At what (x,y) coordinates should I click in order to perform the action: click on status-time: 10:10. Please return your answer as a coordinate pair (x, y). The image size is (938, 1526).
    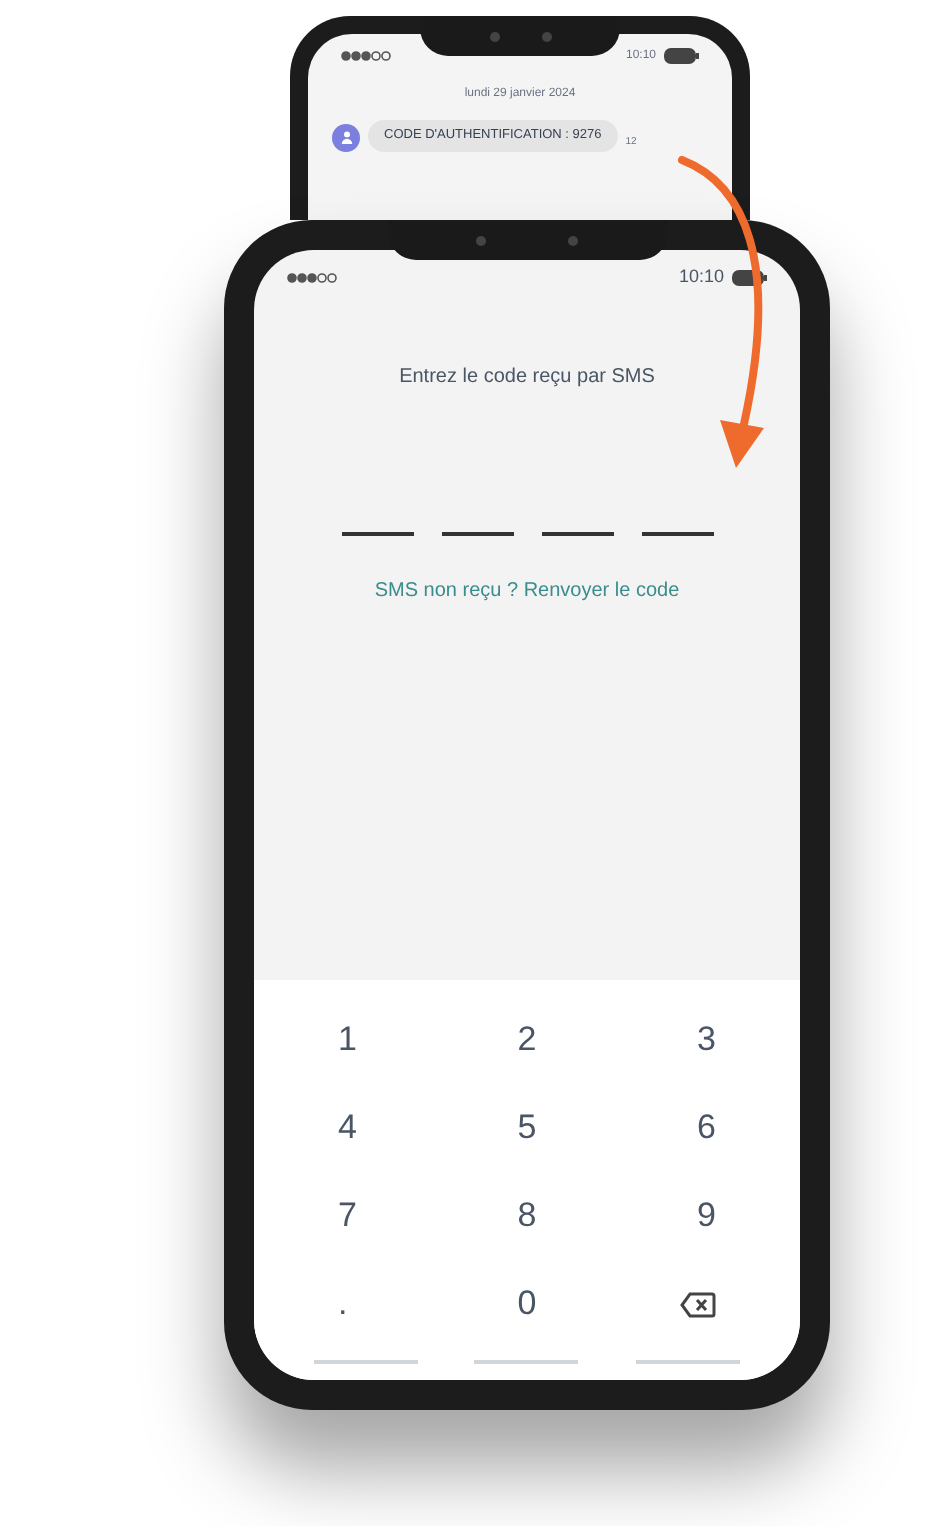
    Looking at the image, I should click on (701, 277).